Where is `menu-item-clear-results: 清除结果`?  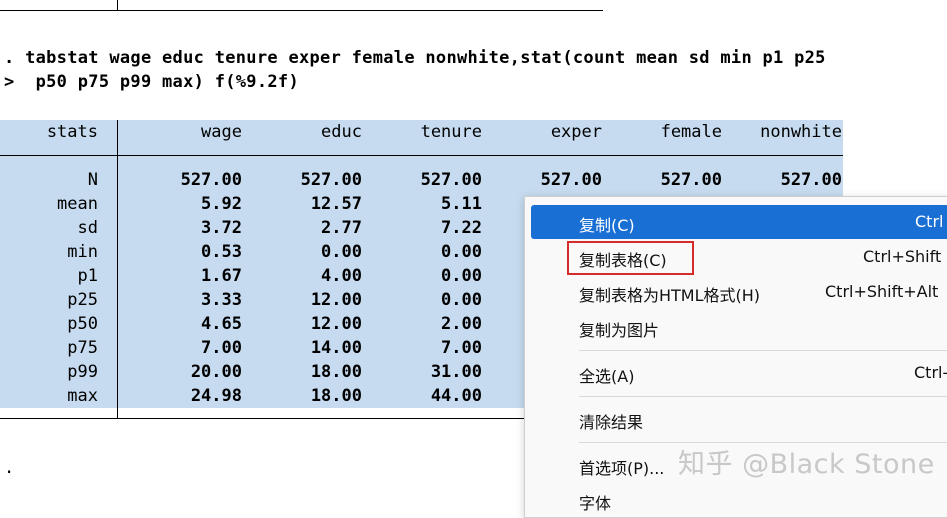
menu-item-clear-results: 清除结果 is located at coordinates (739, 419).